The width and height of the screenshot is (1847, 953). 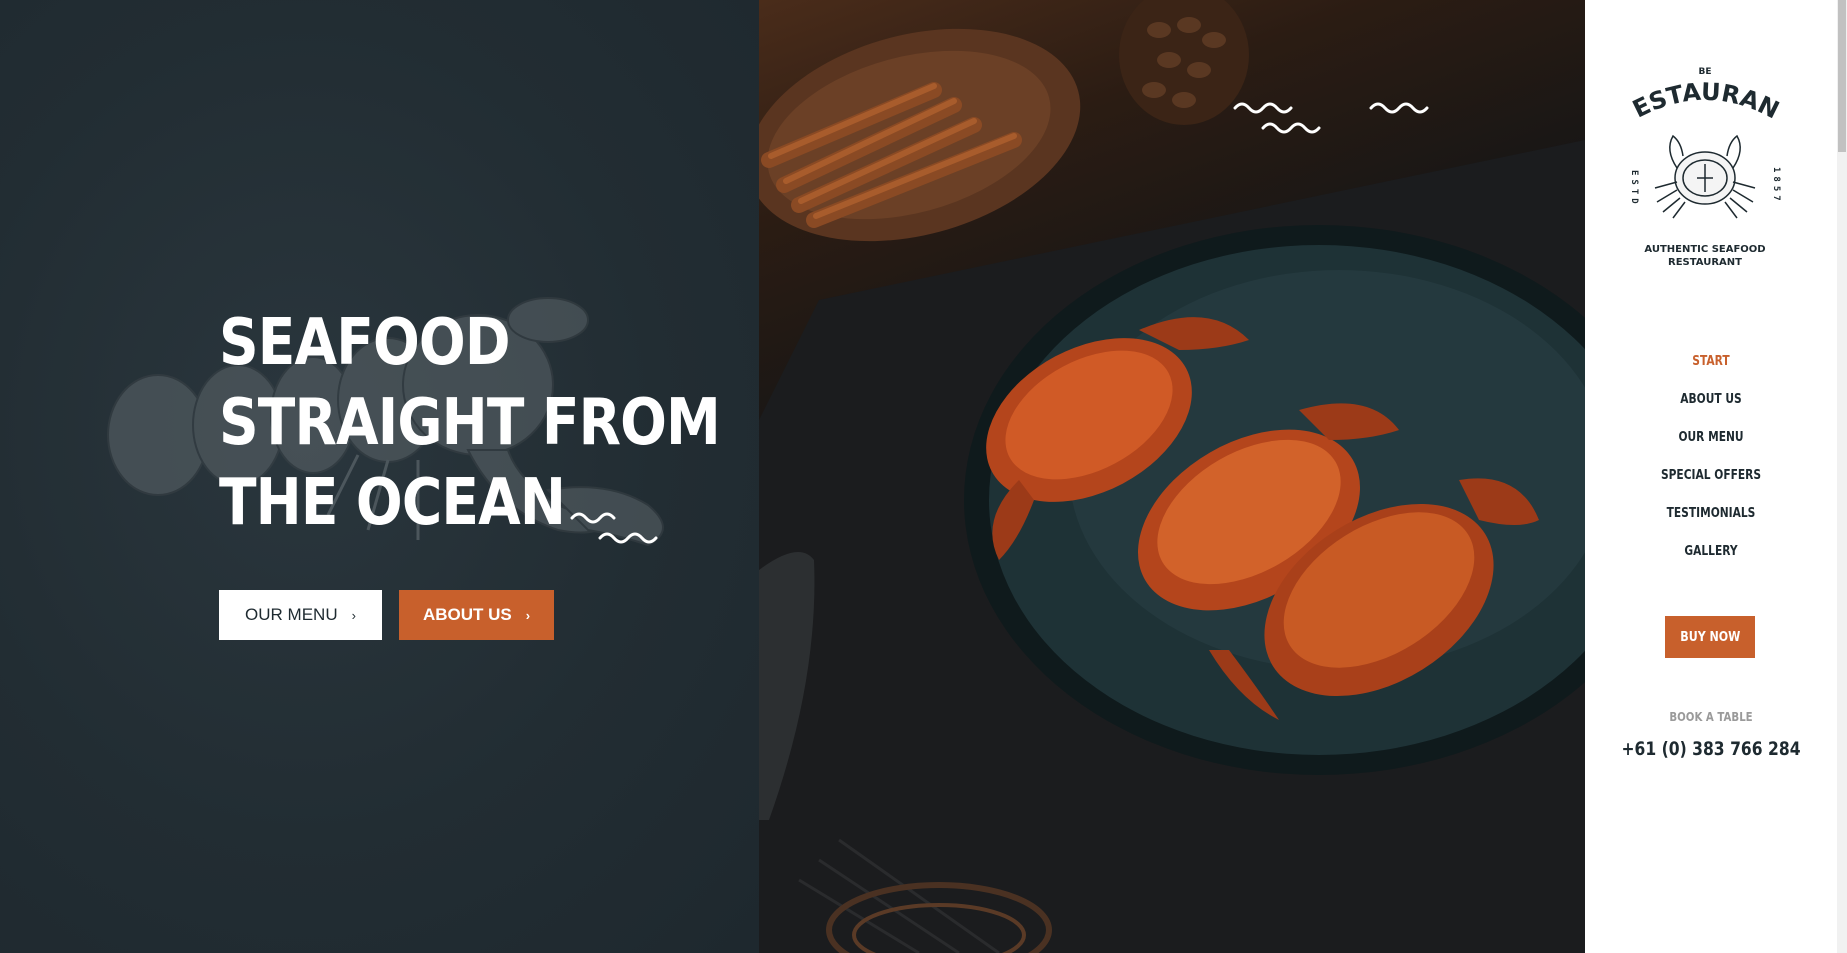 I want to click on nav-item-testimonials: TESTIMONIALS, so click(x=1711, y=514).